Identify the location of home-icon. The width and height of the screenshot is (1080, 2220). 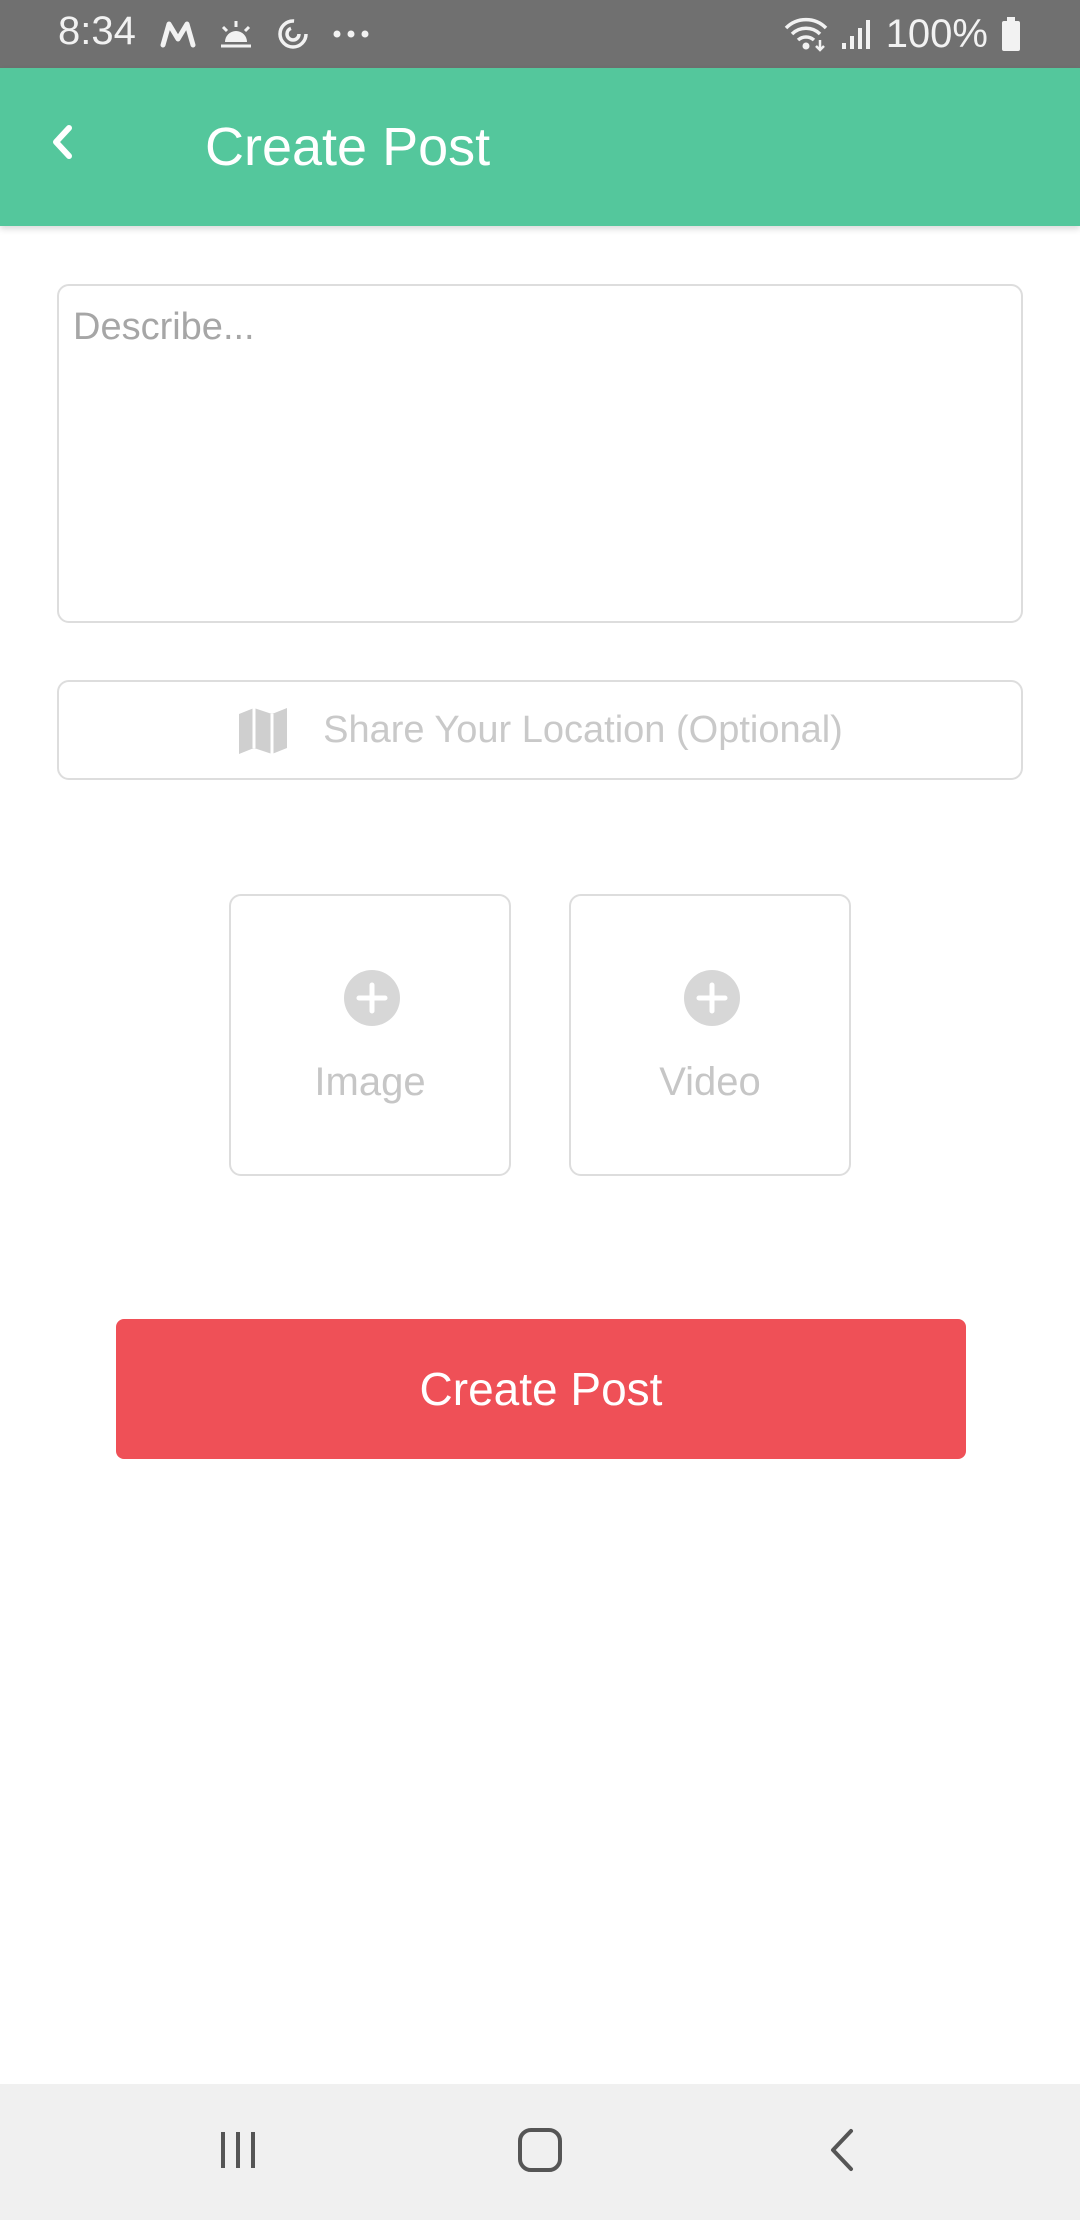
(540, 2152).